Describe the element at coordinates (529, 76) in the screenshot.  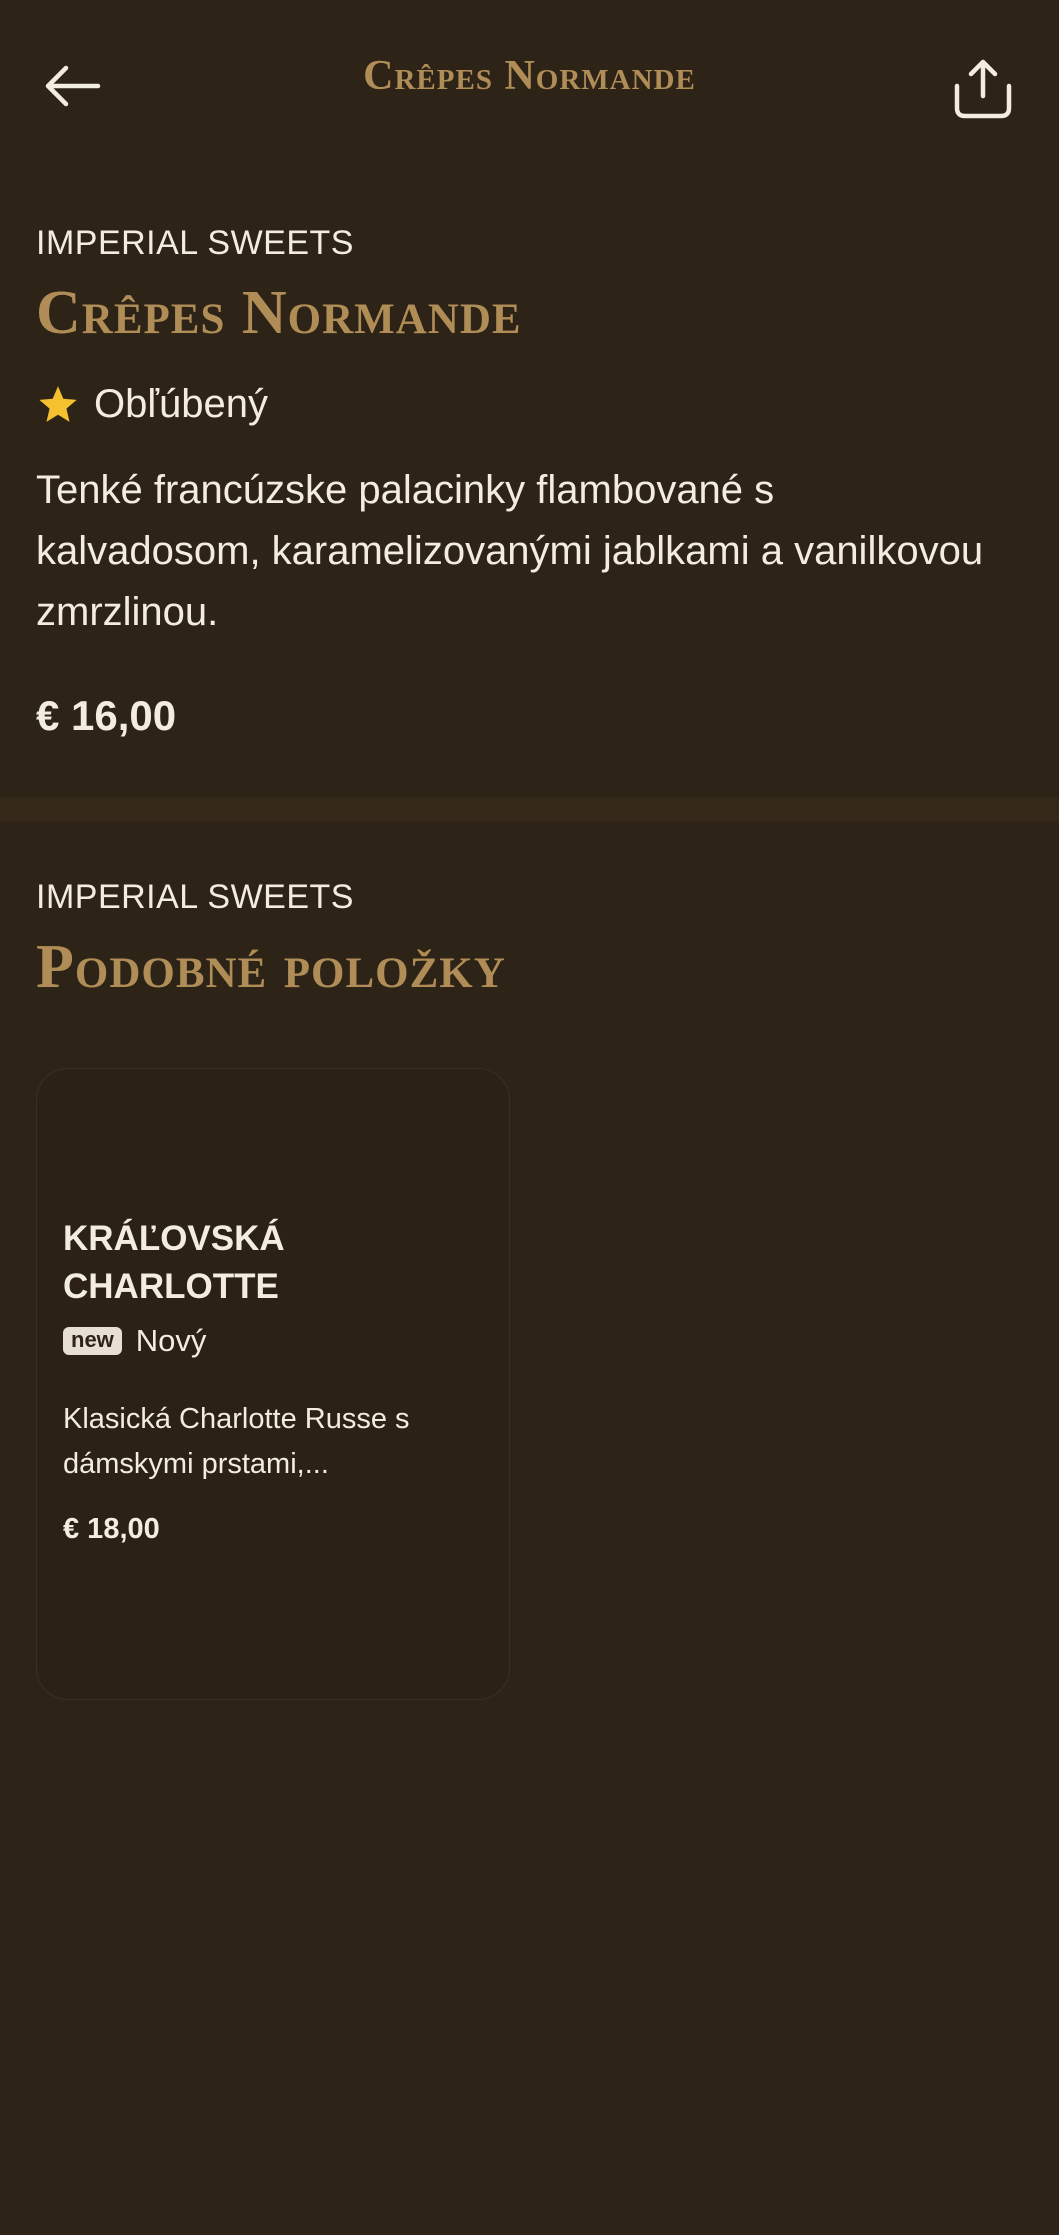
I see `header-title: Crêpes Normande` at that location.